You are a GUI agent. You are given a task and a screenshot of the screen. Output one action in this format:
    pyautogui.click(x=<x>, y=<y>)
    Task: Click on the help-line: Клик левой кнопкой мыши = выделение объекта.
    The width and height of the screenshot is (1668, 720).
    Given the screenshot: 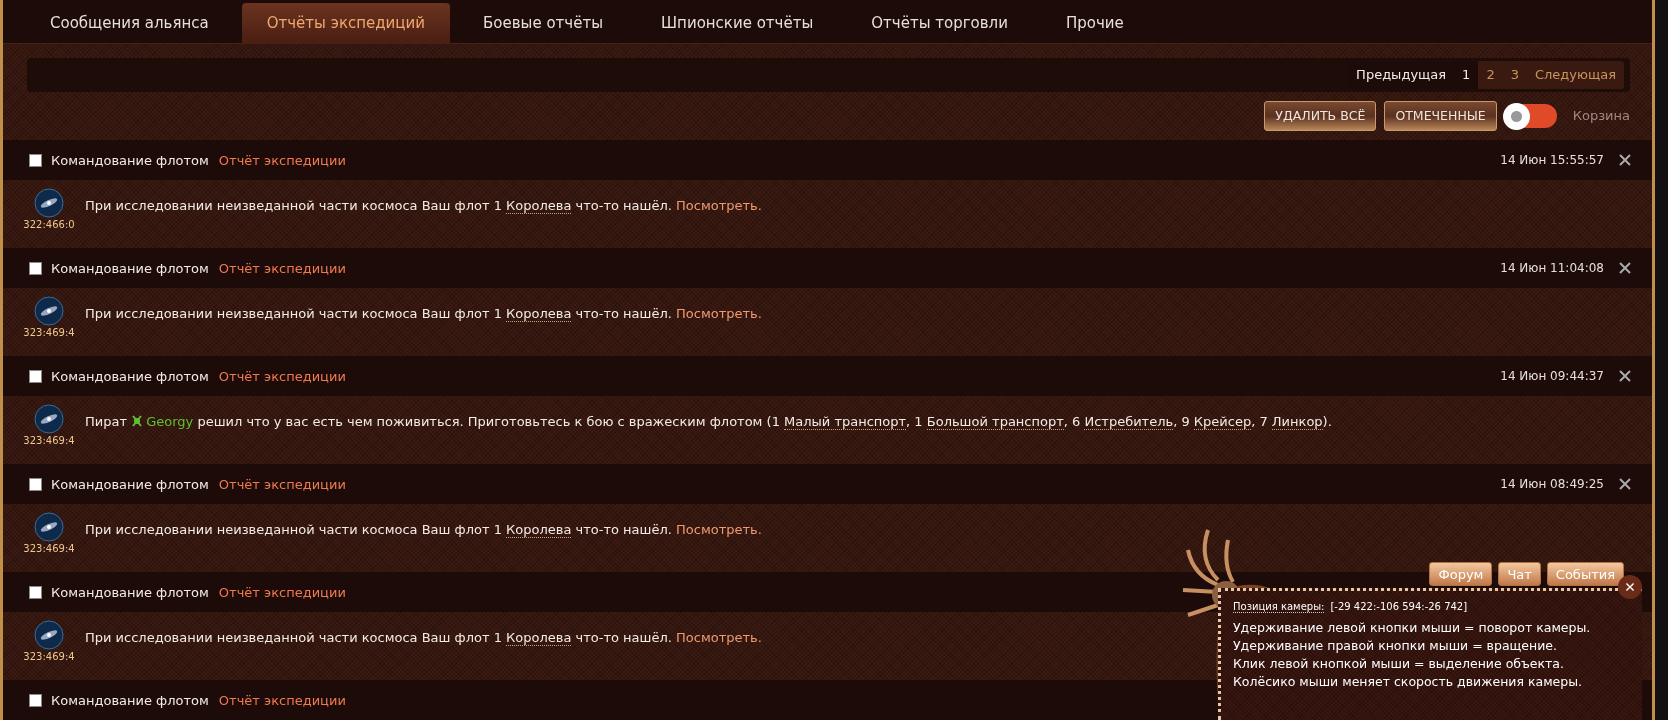 What is the action you would take?
    pyautogui.click(x=1399, y=663)
    